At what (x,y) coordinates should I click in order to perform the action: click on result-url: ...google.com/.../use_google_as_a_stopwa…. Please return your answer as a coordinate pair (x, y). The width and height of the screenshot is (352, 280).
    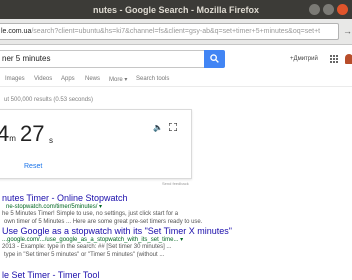
    Looking at the image, I should click on (93, 240).